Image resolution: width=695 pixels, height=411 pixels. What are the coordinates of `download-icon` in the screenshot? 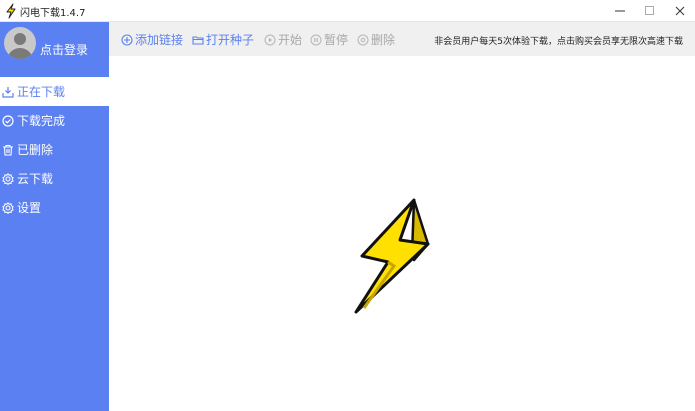 It's located at (8, 92).